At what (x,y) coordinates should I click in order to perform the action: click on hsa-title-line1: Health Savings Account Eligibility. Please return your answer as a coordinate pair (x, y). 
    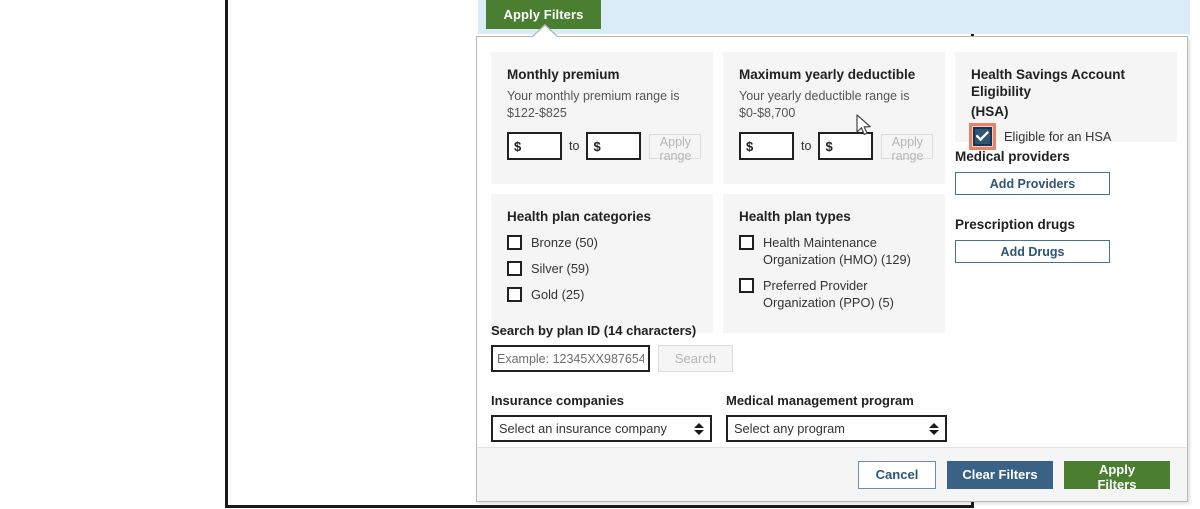
    Looking at the image, I should click on (1048, 83).